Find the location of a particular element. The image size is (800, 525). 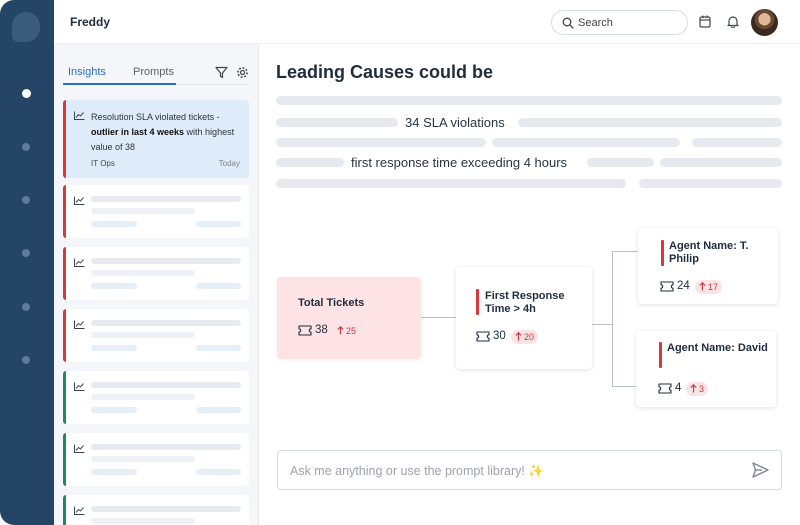

node-count: 30 is located at coordinates (499, 336).